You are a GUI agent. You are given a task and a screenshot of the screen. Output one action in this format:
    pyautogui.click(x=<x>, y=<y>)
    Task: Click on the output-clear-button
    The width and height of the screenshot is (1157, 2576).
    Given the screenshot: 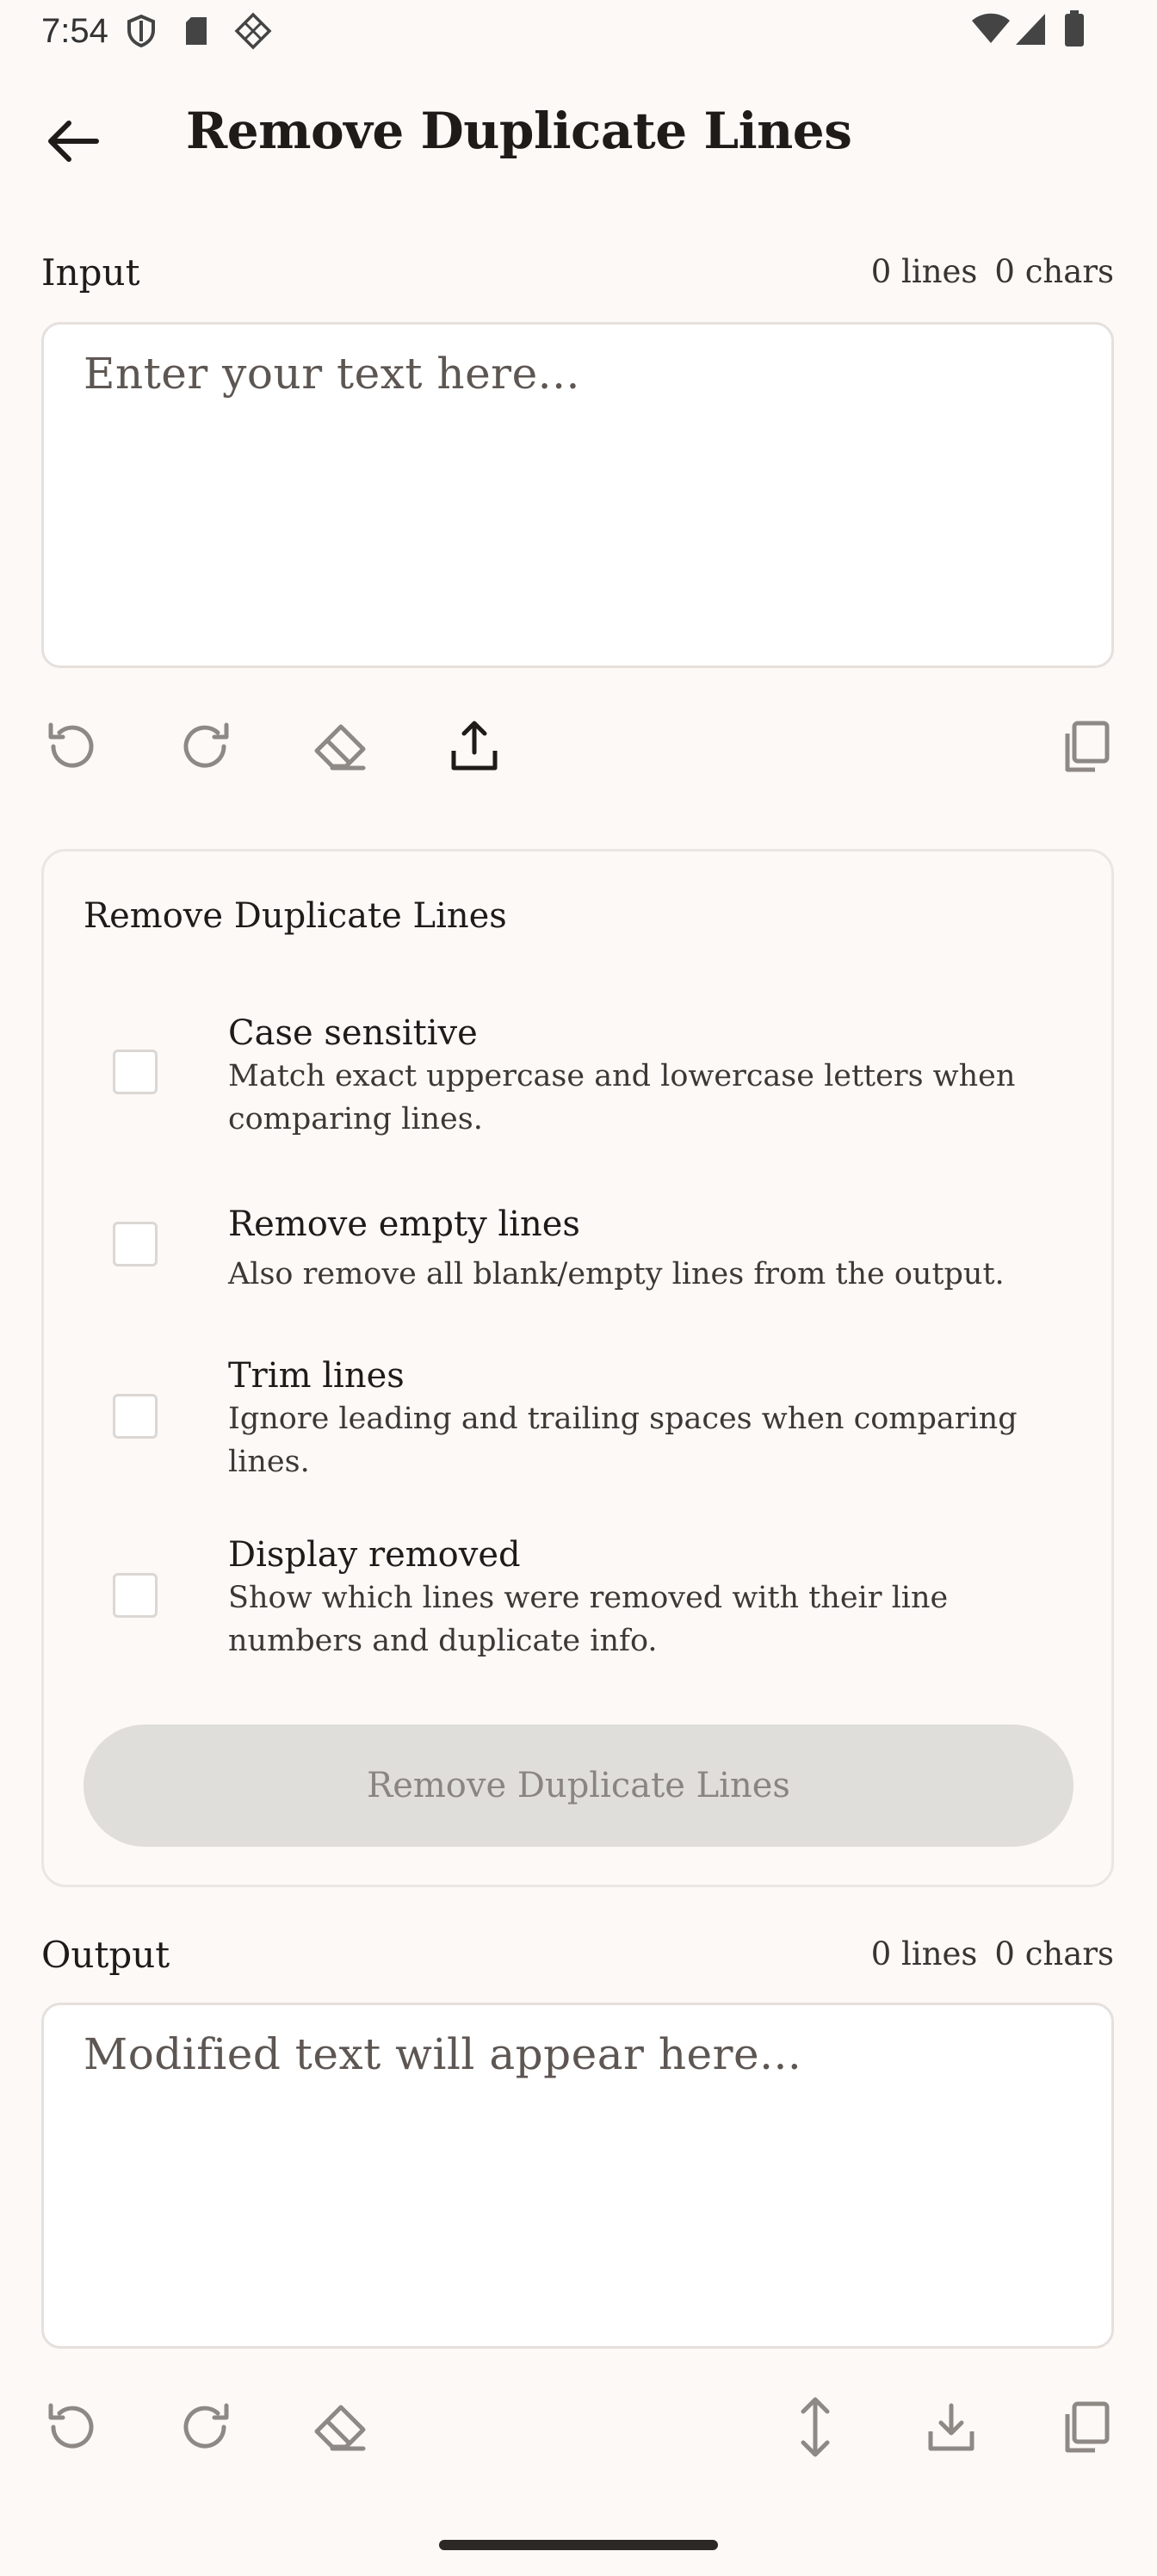 What is the action you would take?
    pyautogui.click(x=340, y=2427)
    